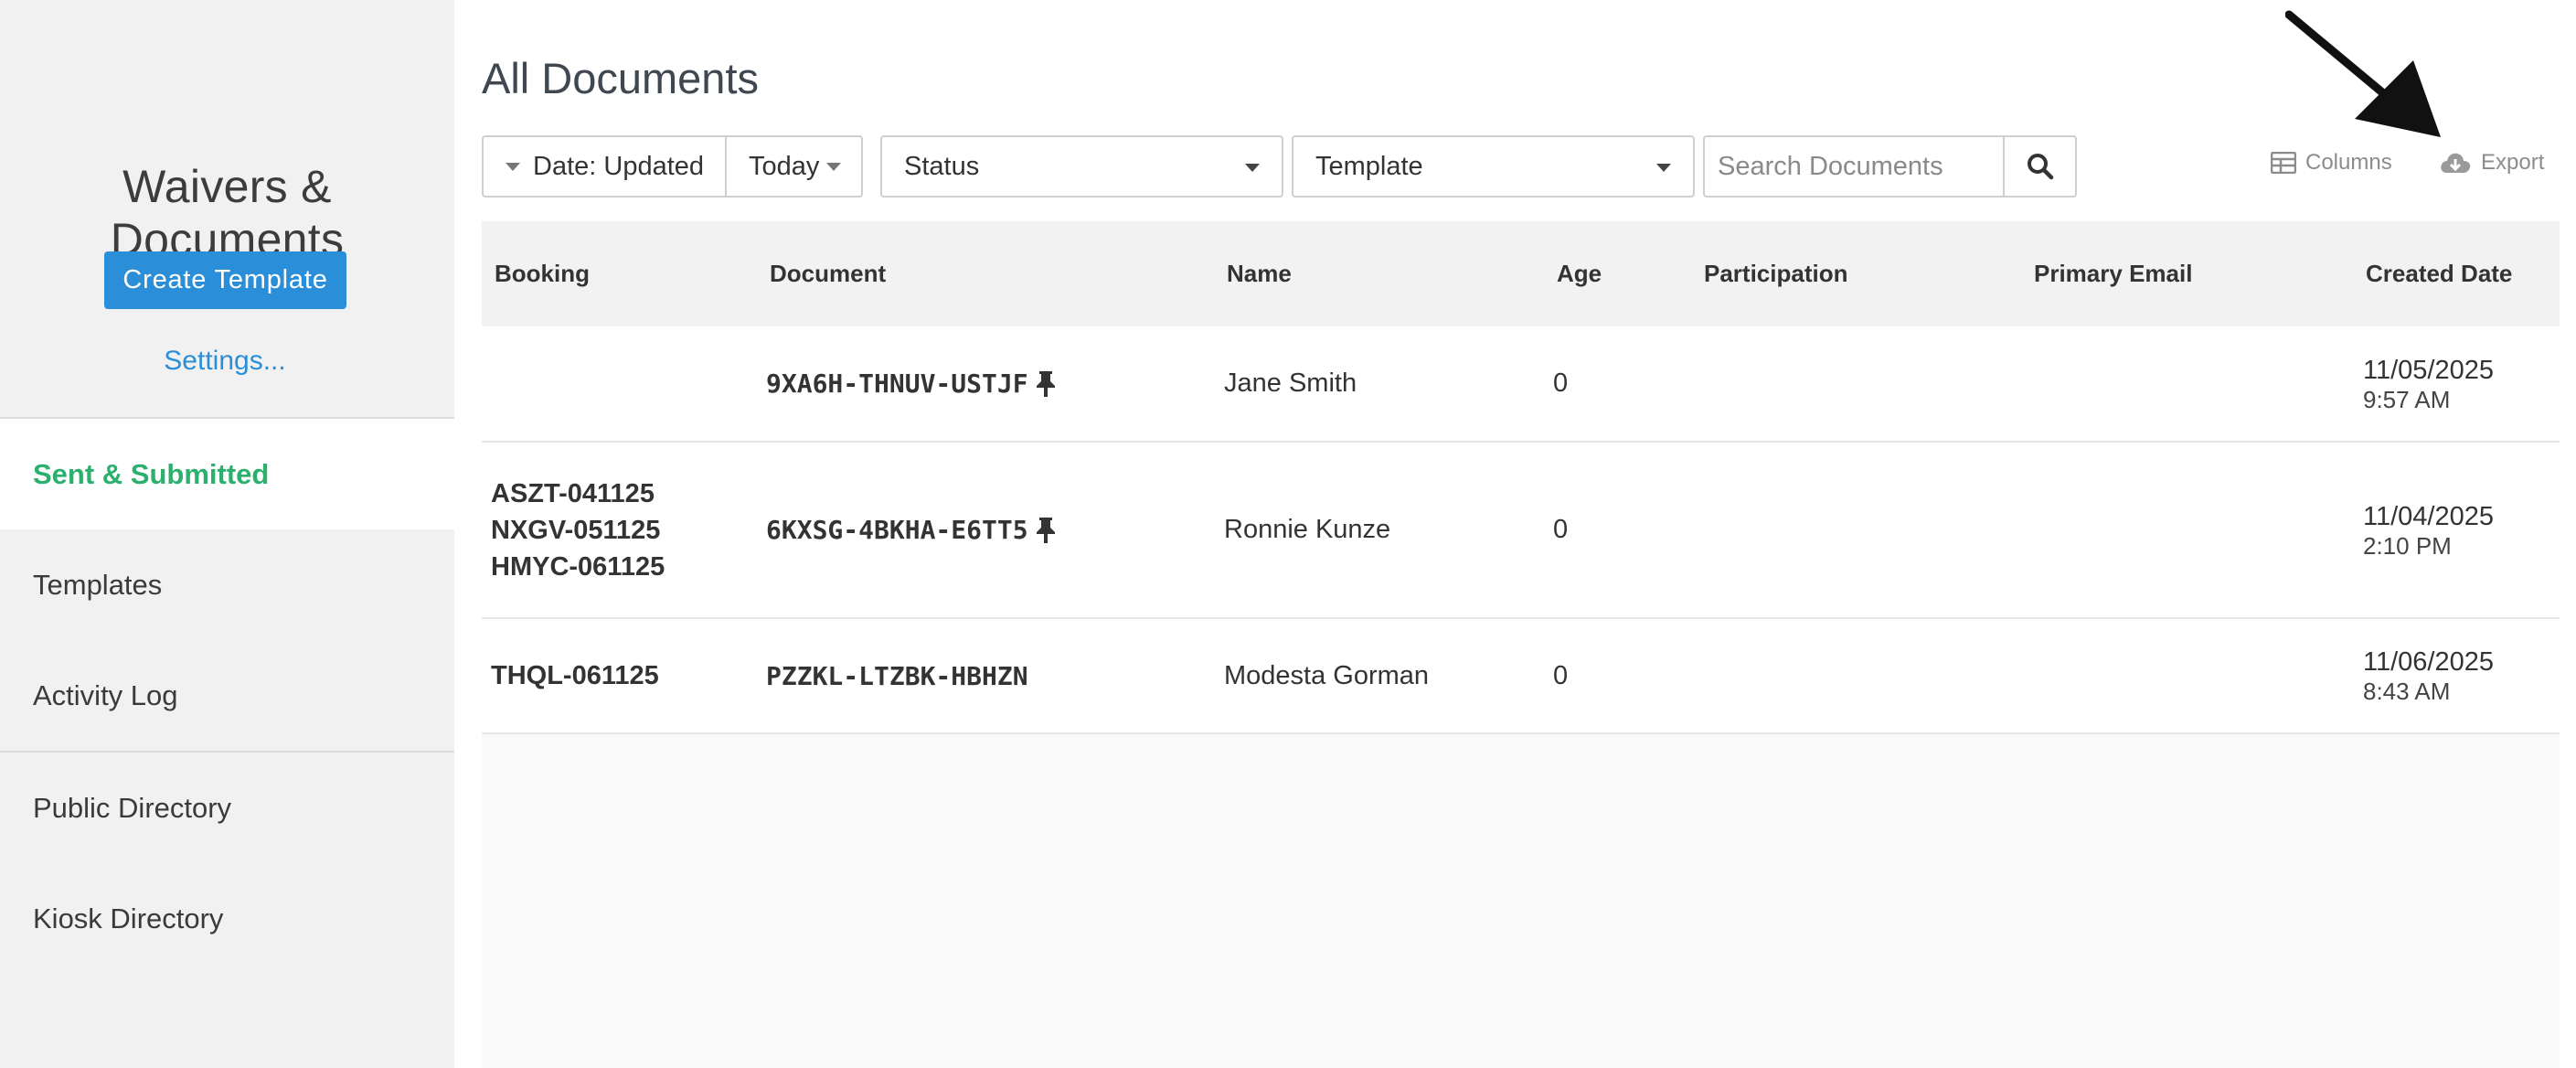 The height and width of the screenshot is (1068, 2576). I want to click on column-header-age: Age, so click(1579, 273).